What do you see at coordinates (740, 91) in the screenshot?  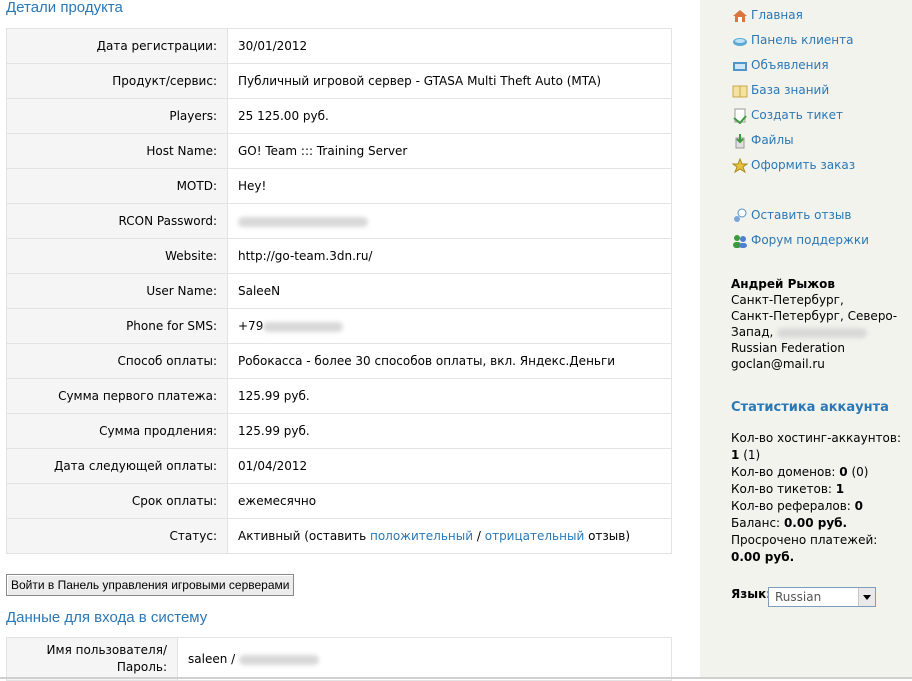 I see `knowledgebase-icon` at bounding box center [740, 91].